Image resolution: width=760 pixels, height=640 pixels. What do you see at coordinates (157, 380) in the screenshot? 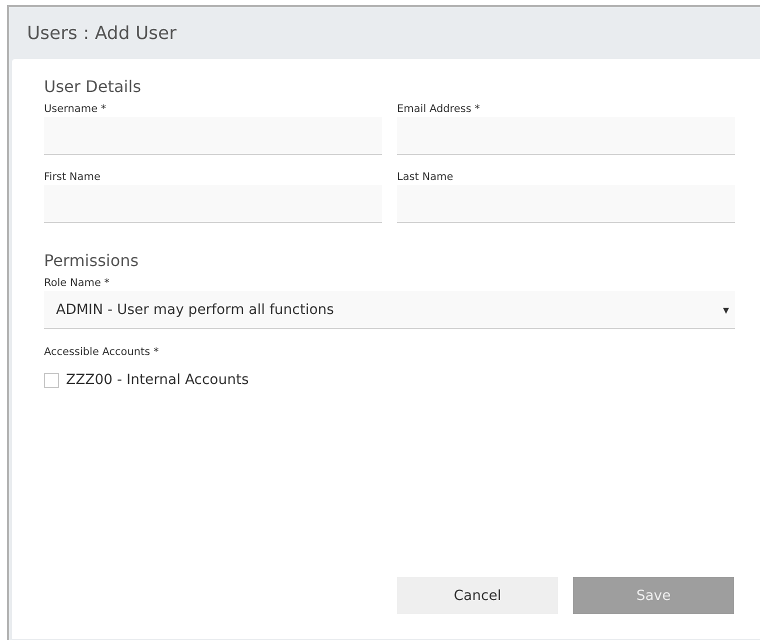
I see `checkbox-label: ZZZ00 - Internal Accounts` at bounding box center [157, 380].